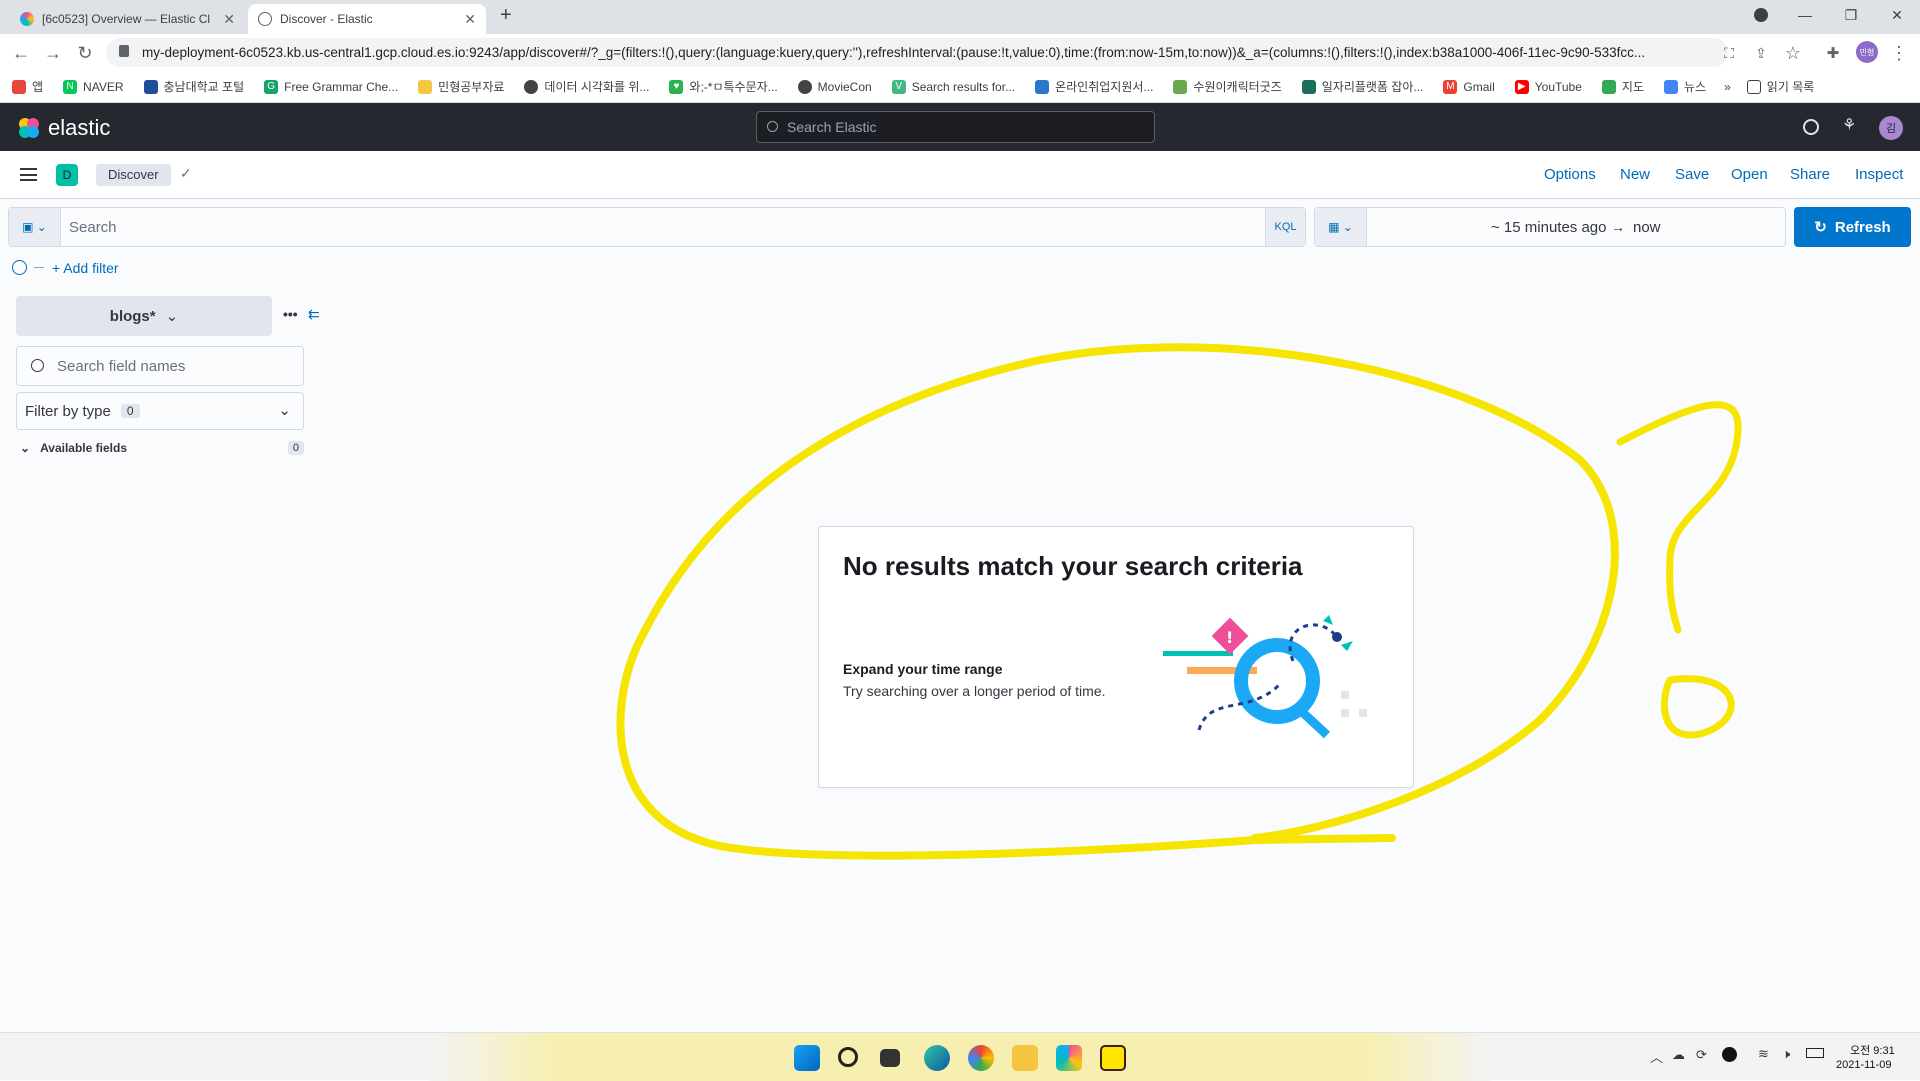 The height and width of the screenshot is (1081, 1920). I want to click on sync-icon: ⟳, so click(1701, 1055).